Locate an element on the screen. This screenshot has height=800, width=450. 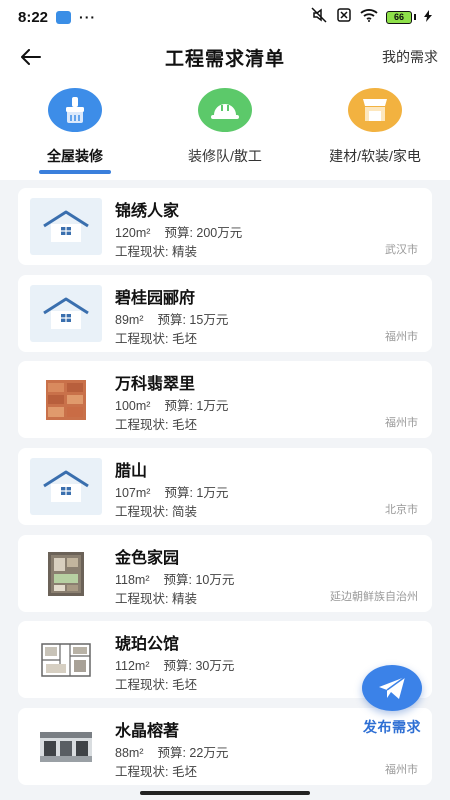
floorplan-photo is located at coordinates (66, 659).